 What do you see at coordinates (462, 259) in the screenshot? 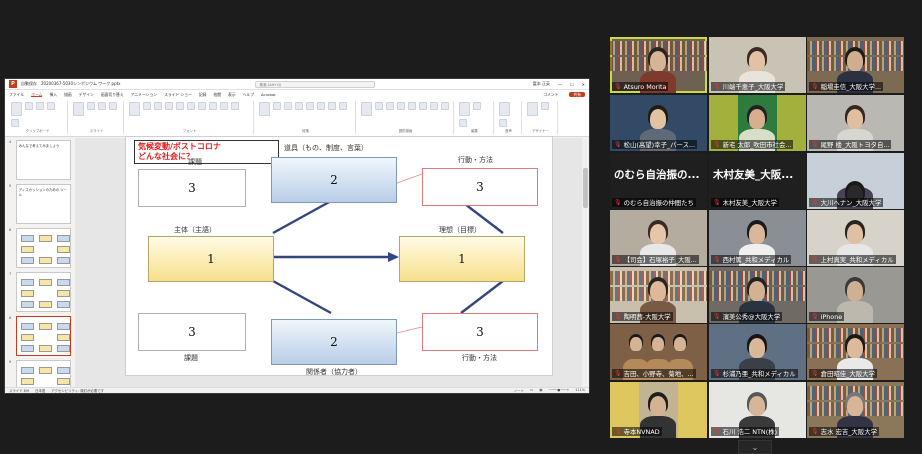
I see `ideal-box: 1` at bounding box center [462, 259].